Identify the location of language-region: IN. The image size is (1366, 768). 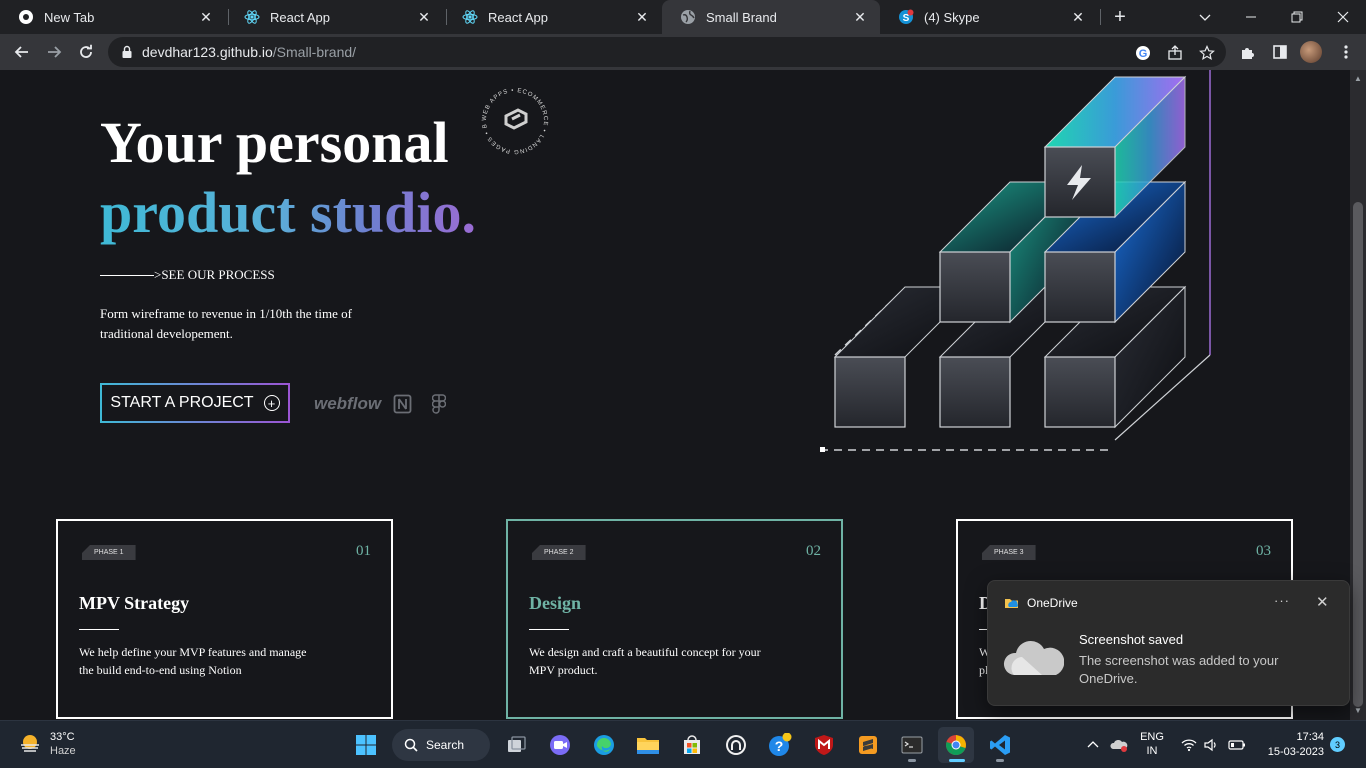
(1152, 751).